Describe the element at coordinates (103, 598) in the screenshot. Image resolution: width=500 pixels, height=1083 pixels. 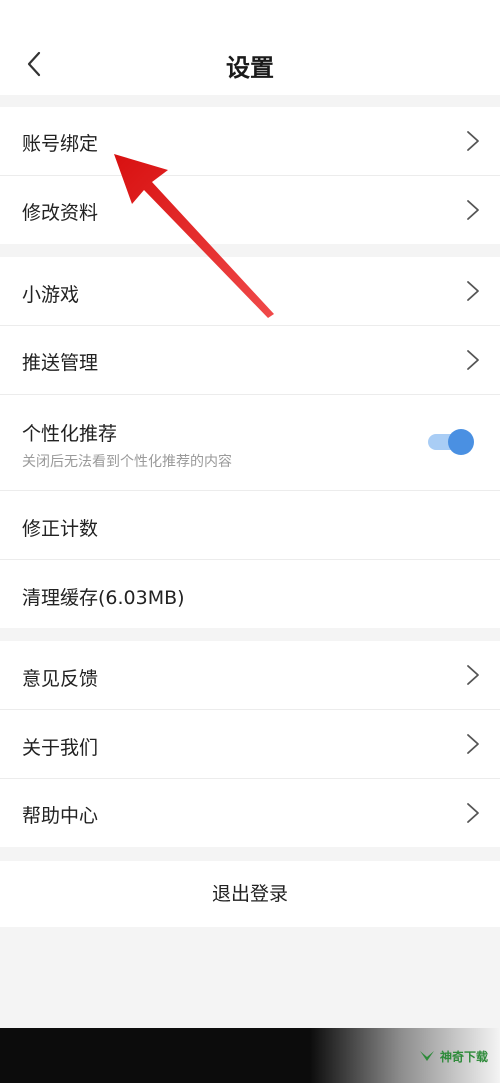
I see `settings-item-label: 清理缓存(6.03MB)` at that location.